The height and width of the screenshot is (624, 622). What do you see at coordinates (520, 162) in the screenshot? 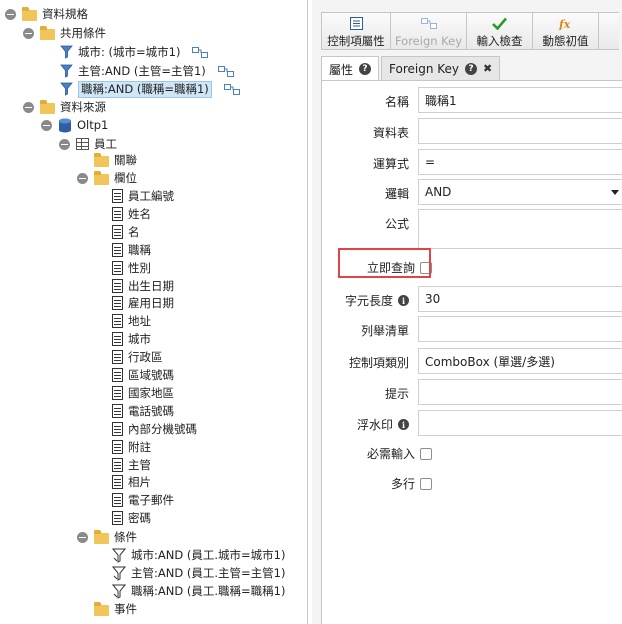
I see `operator-field: =` at bounding box center [520, 162].